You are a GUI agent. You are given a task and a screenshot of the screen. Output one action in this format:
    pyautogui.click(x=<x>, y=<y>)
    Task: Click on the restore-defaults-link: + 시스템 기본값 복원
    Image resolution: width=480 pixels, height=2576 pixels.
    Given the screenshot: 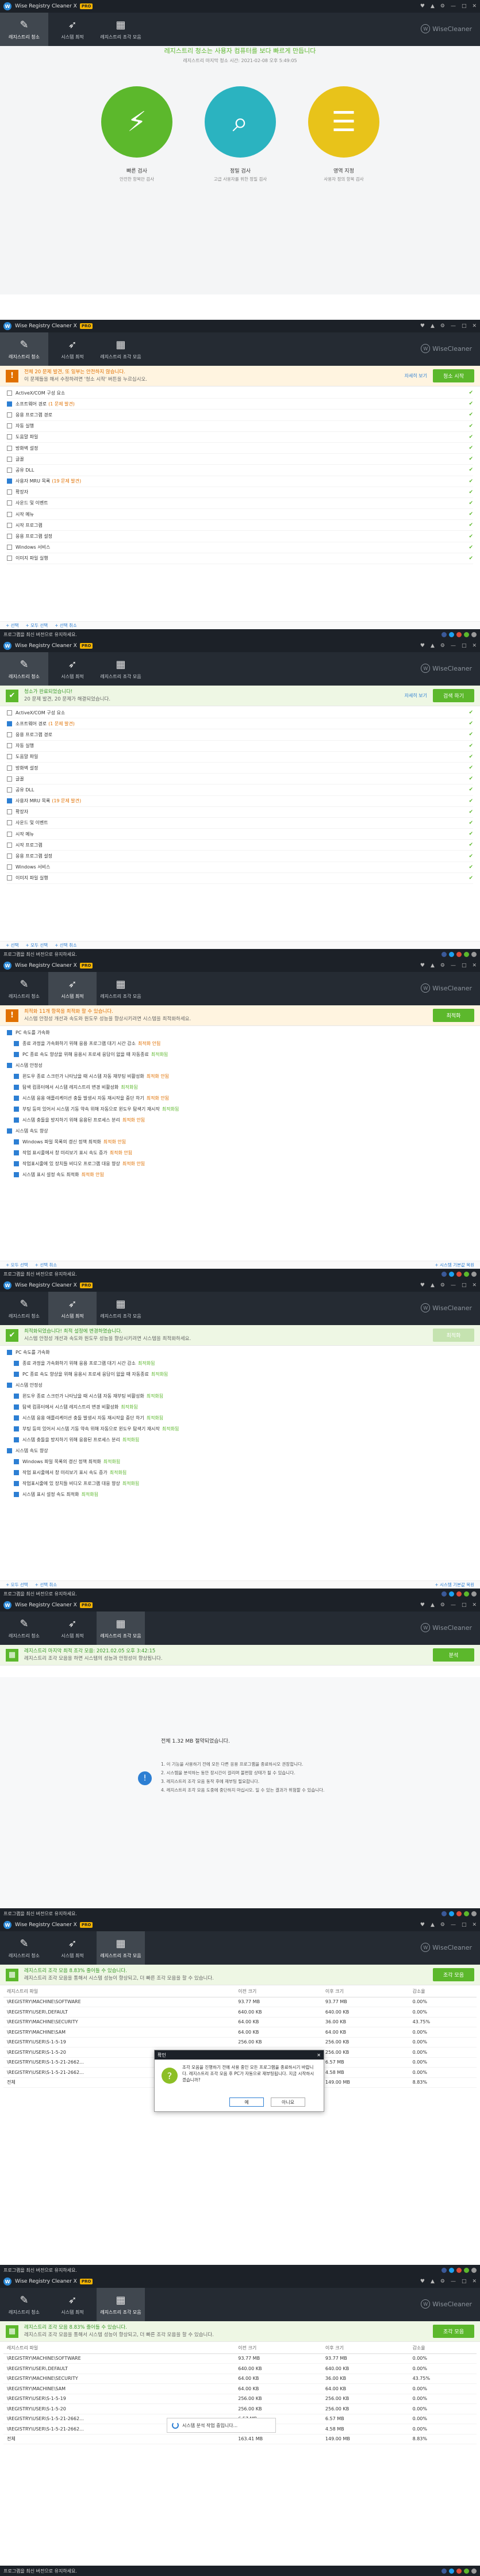 What is the action you would take?
    pyautogui.click(x=454, y=1585)
    